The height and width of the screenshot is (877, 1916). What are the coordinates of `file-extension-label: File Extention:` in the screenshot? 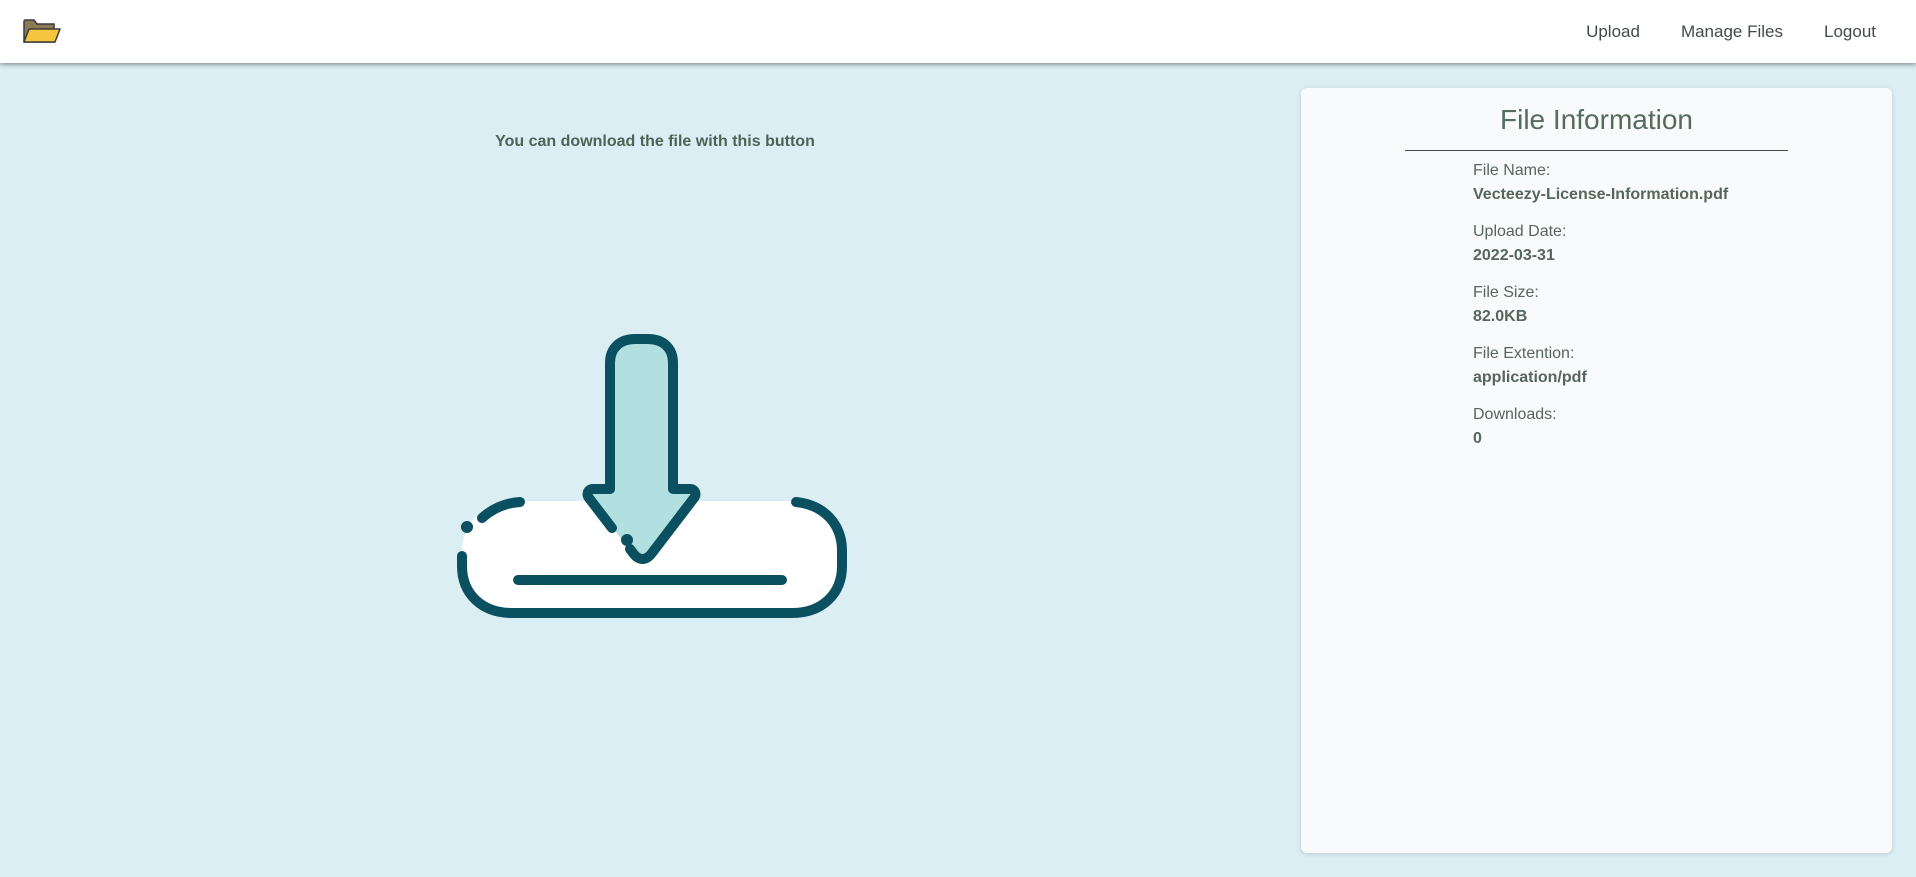 It's located at (1524, 353).